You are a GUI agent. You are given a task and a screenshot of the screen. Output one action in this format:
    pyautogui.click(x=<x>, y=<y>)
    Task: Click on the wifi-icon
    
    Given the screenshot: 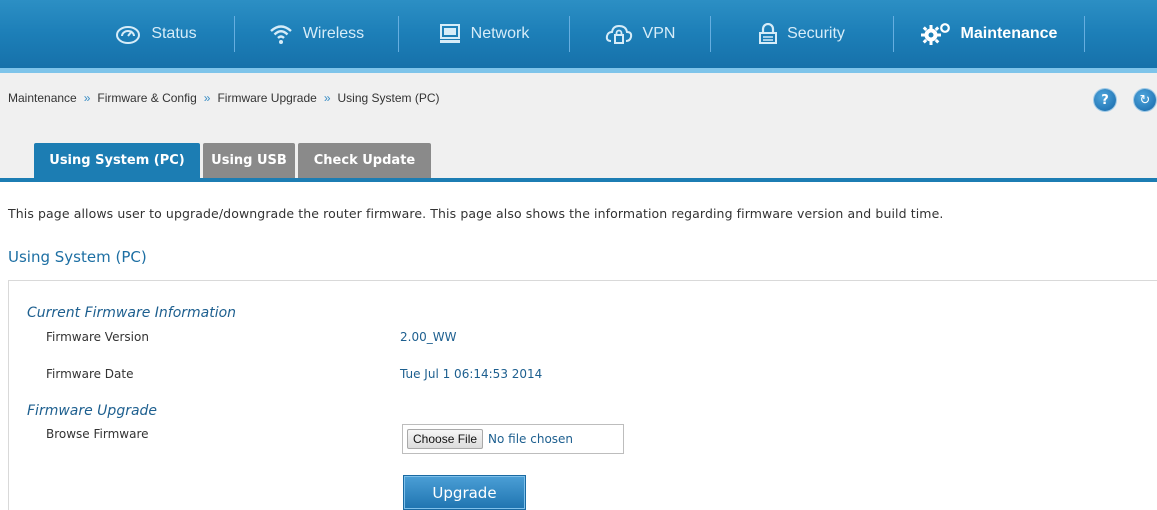 What is the action you would take?
    pyautogui.click(x=281, y=34)
    